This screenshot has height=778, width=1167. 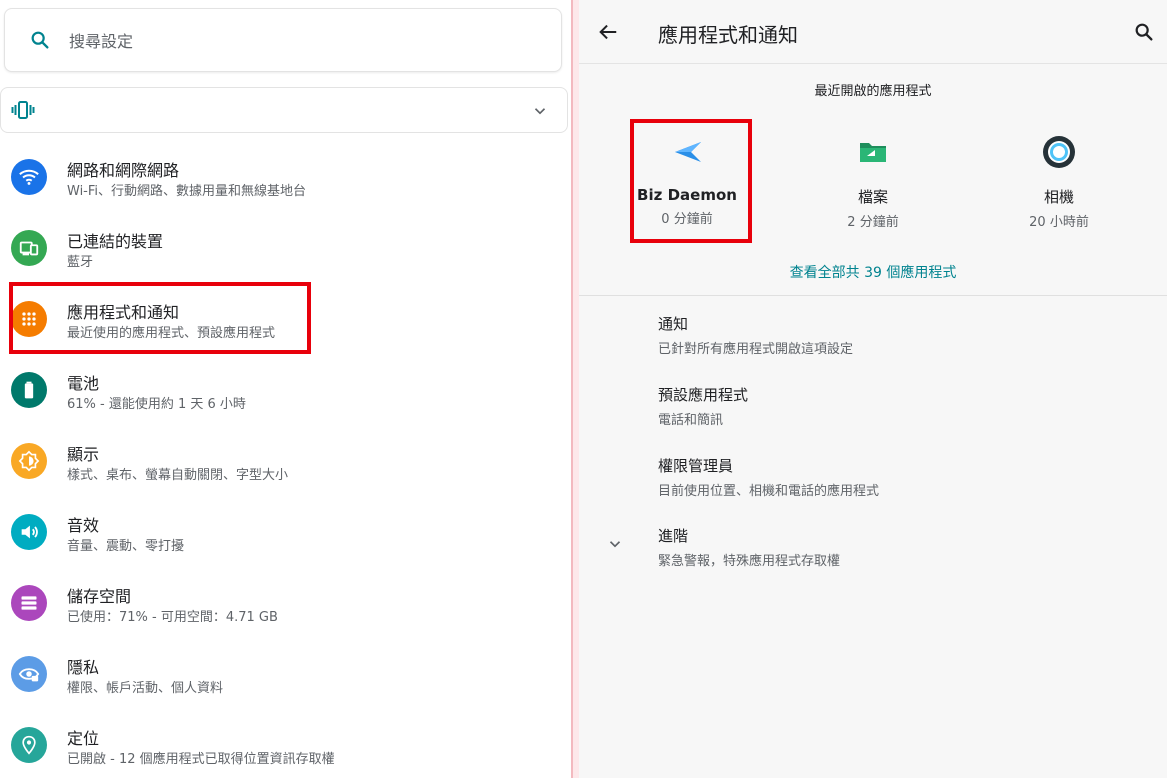 I want to click on settings-item-battery: 電池 61% - 還能使用約 1 天 6 小時, so click(x=285, y=390).